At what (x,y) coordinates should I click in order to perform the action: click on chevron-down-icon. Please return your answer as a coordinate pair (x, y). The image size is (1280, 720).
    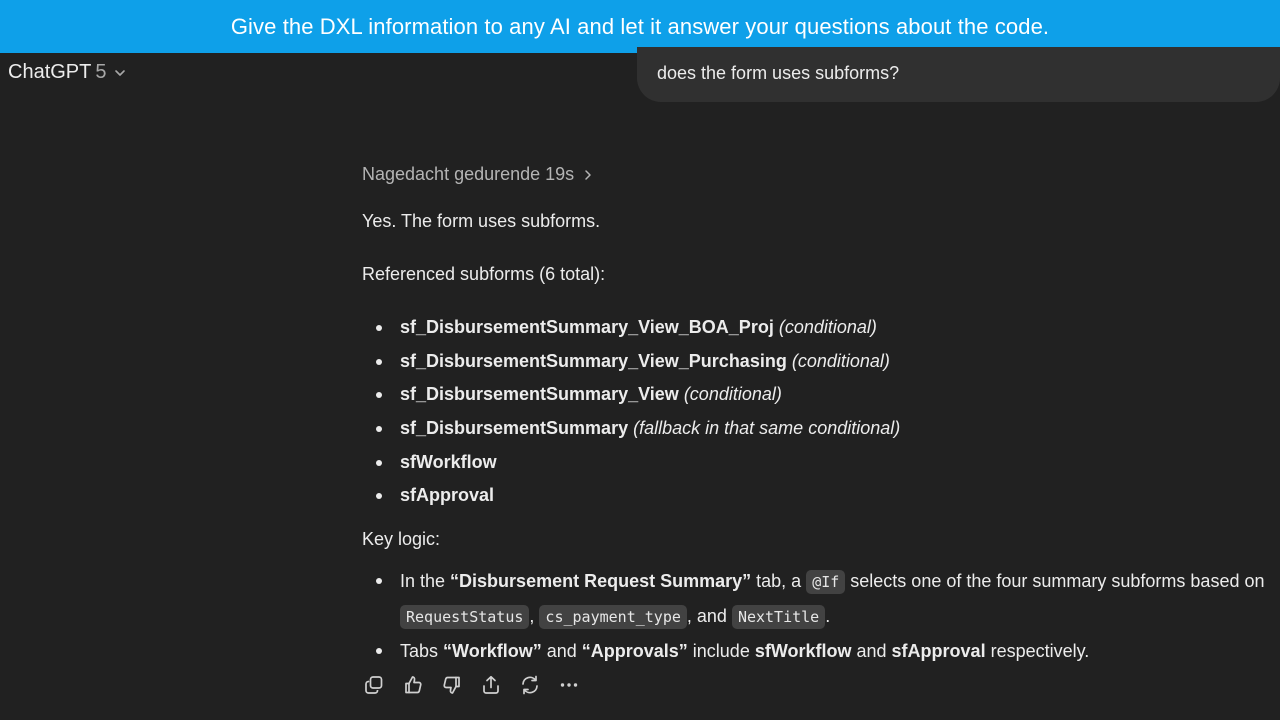
    Looking at the image, I should click on (120, 73).